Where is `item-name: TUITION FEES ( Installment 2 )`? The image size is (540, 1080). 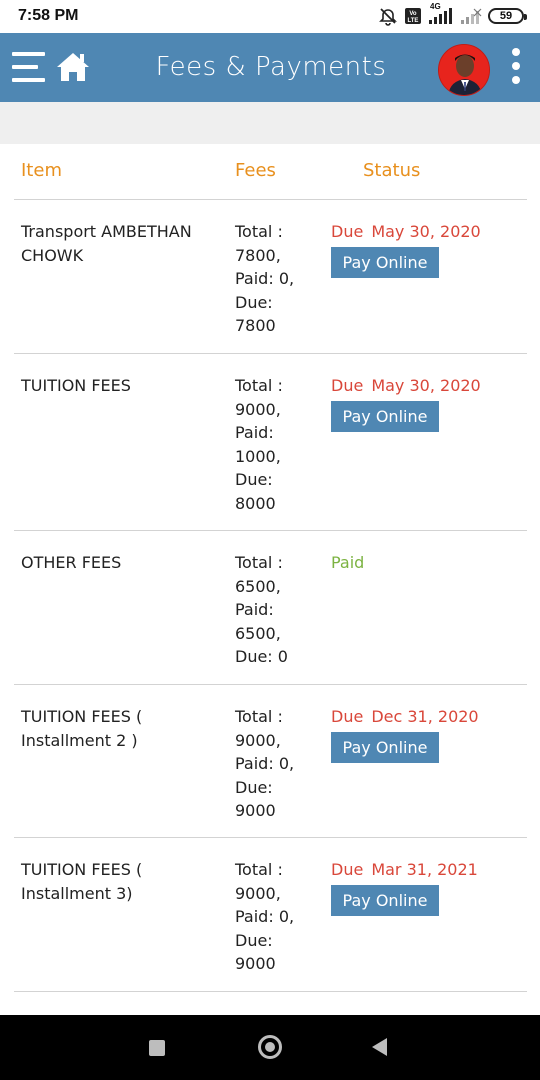 item-name: TUITION FEES ( Installment 2 ) is located at coordinates (82, 728).